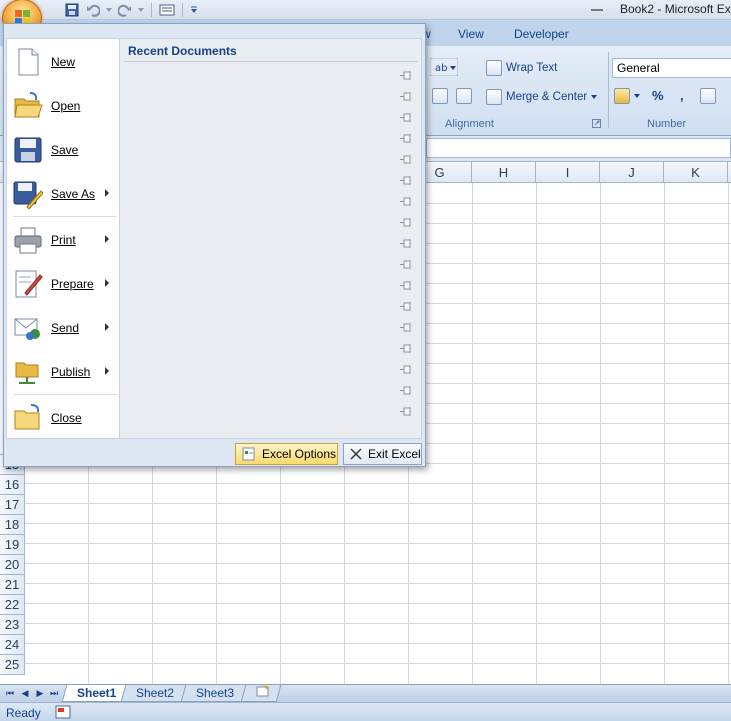 This screenshot has width=731, height=721. Describe the element at coordinates (182, 51) in the screenshot. I see `recent-documents-title: Recent Documents` at that location.